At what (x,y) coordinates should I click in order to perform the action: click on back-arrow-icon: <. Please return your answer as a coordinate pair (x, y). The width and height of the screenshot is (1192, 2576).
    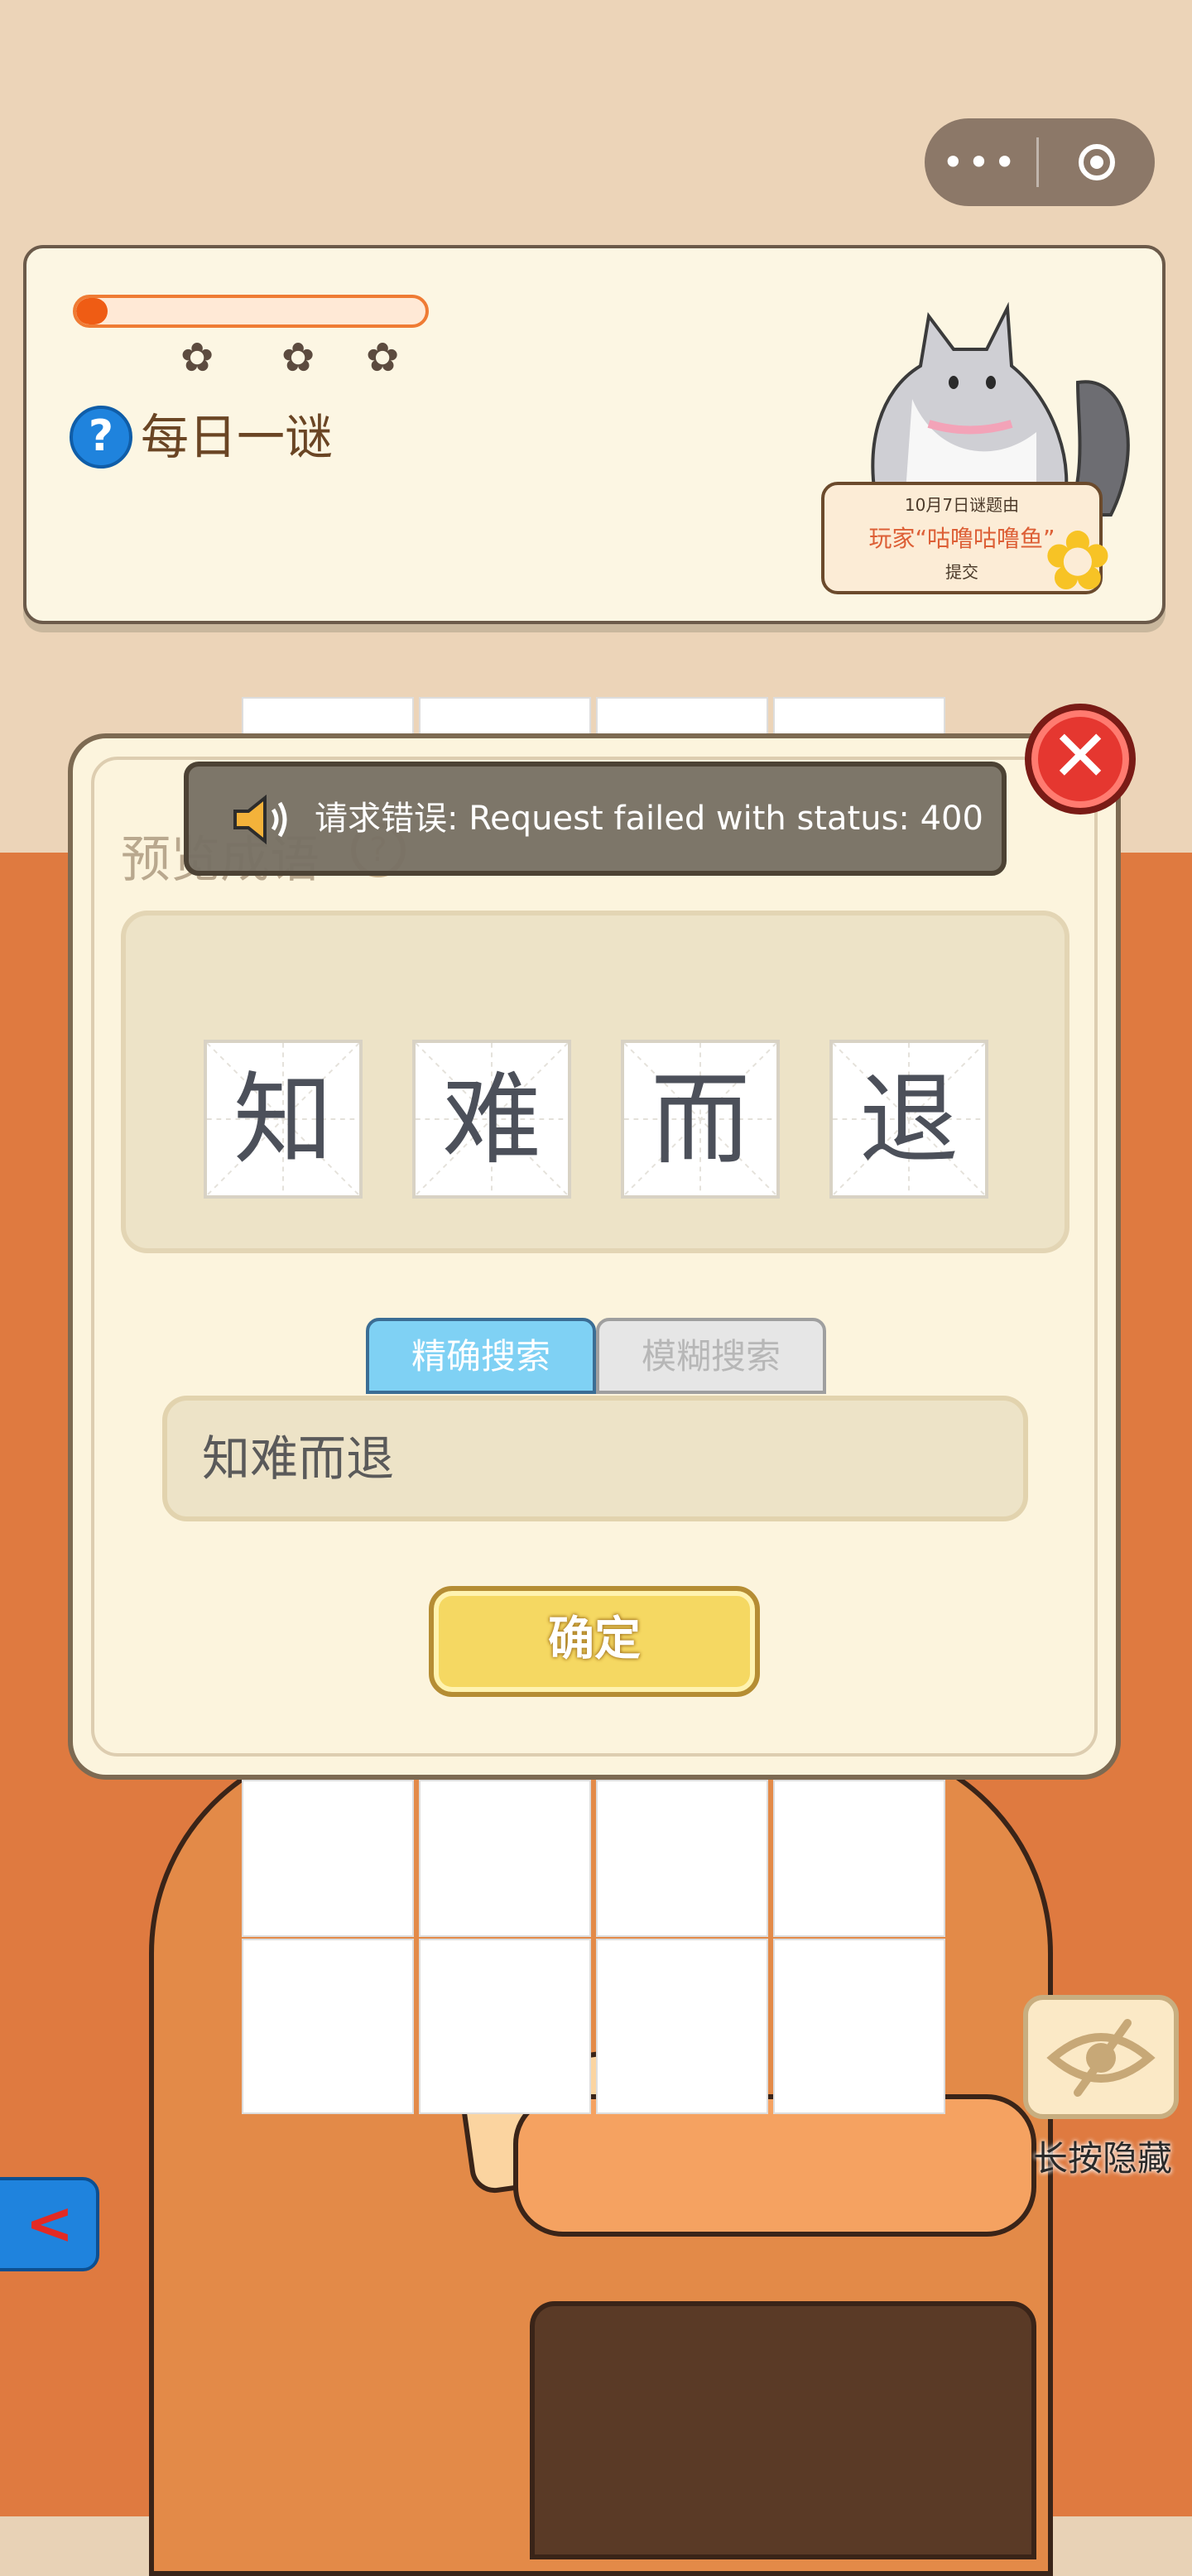
    Looking at the image, I should click on (49, 2224).